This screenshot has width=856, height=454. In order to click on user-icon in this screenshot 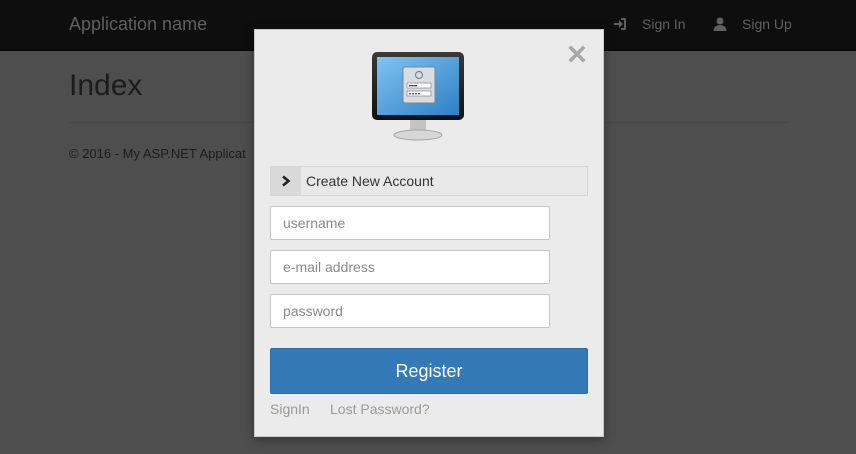, I will do `click(720, 24)`.